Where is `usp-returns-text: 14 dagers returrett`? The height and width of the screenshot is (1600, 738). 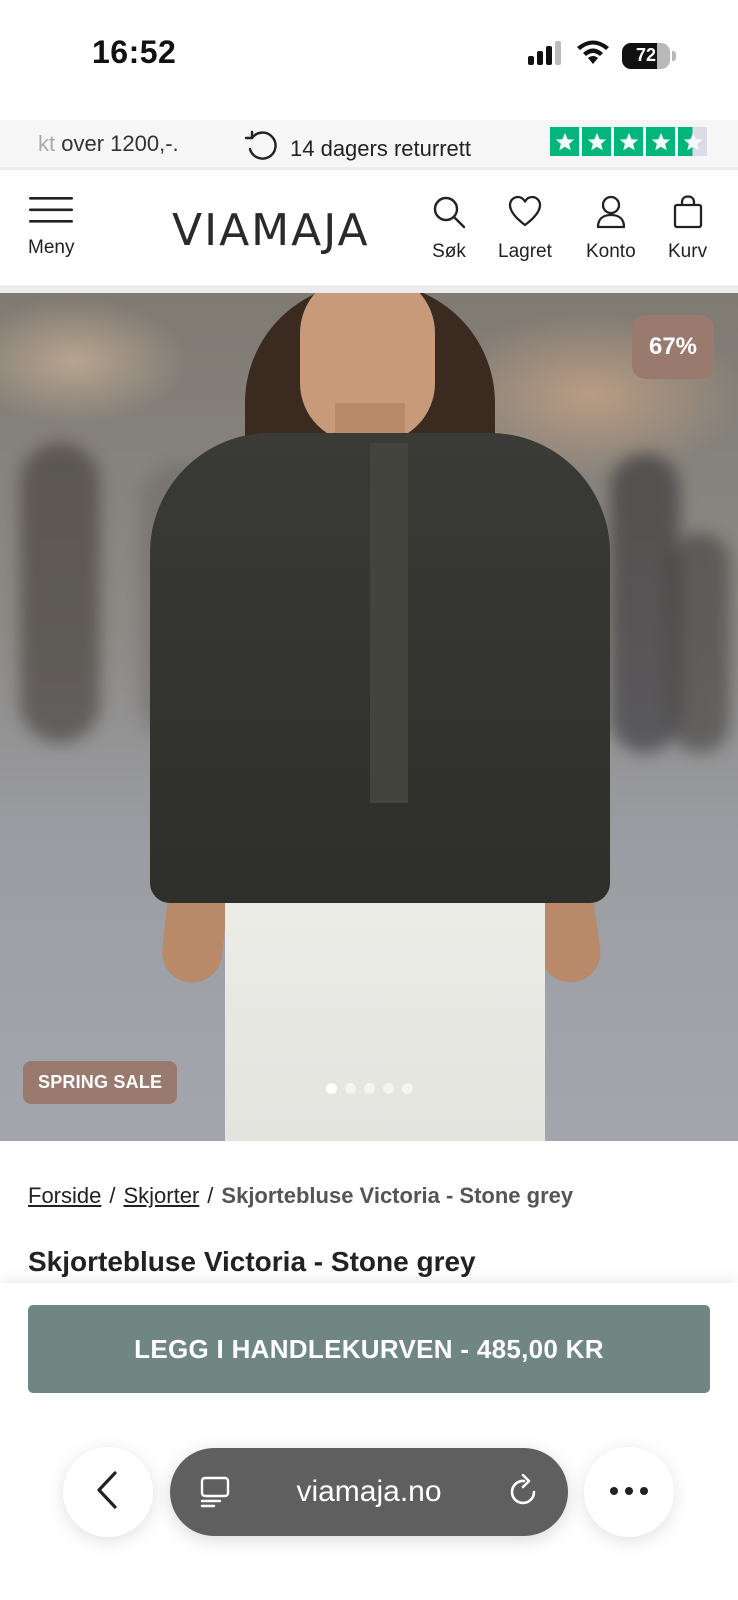 usp-returns-text: 14 dagers returrett is located at coordinates (380, 148).